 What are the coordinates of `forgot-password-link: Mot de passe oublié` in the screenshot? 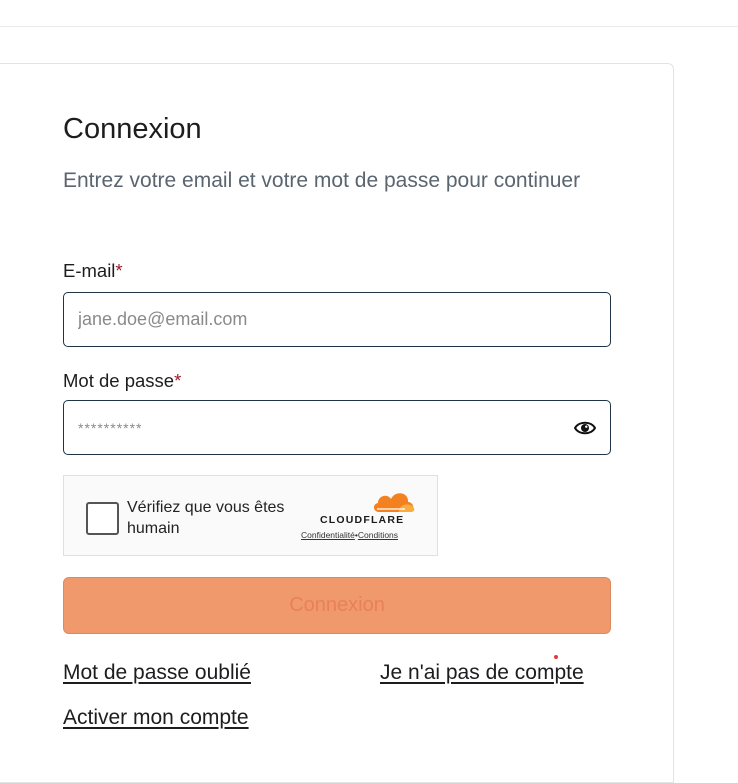 It's located at (157, 673).